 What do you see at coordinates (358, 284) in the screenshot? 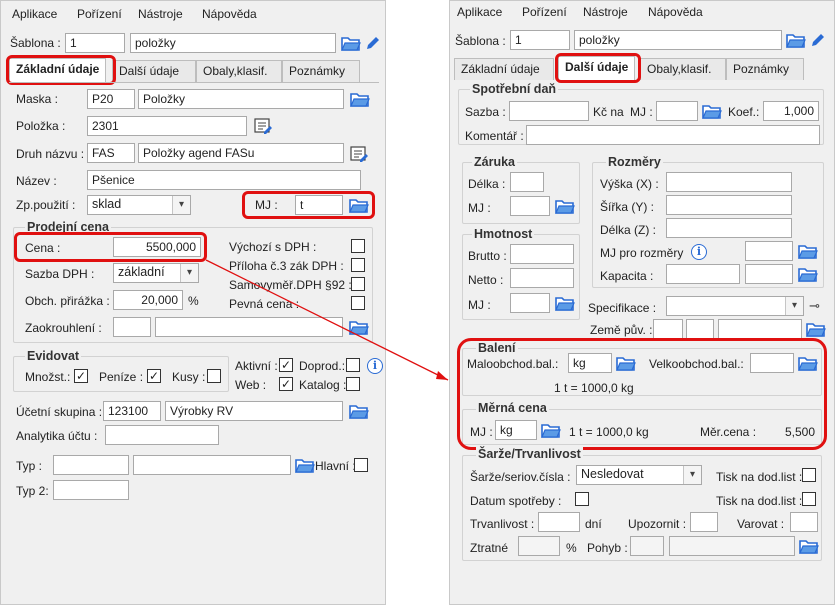
I see `samovymer-checkbox` at bounding box center [358, 284].